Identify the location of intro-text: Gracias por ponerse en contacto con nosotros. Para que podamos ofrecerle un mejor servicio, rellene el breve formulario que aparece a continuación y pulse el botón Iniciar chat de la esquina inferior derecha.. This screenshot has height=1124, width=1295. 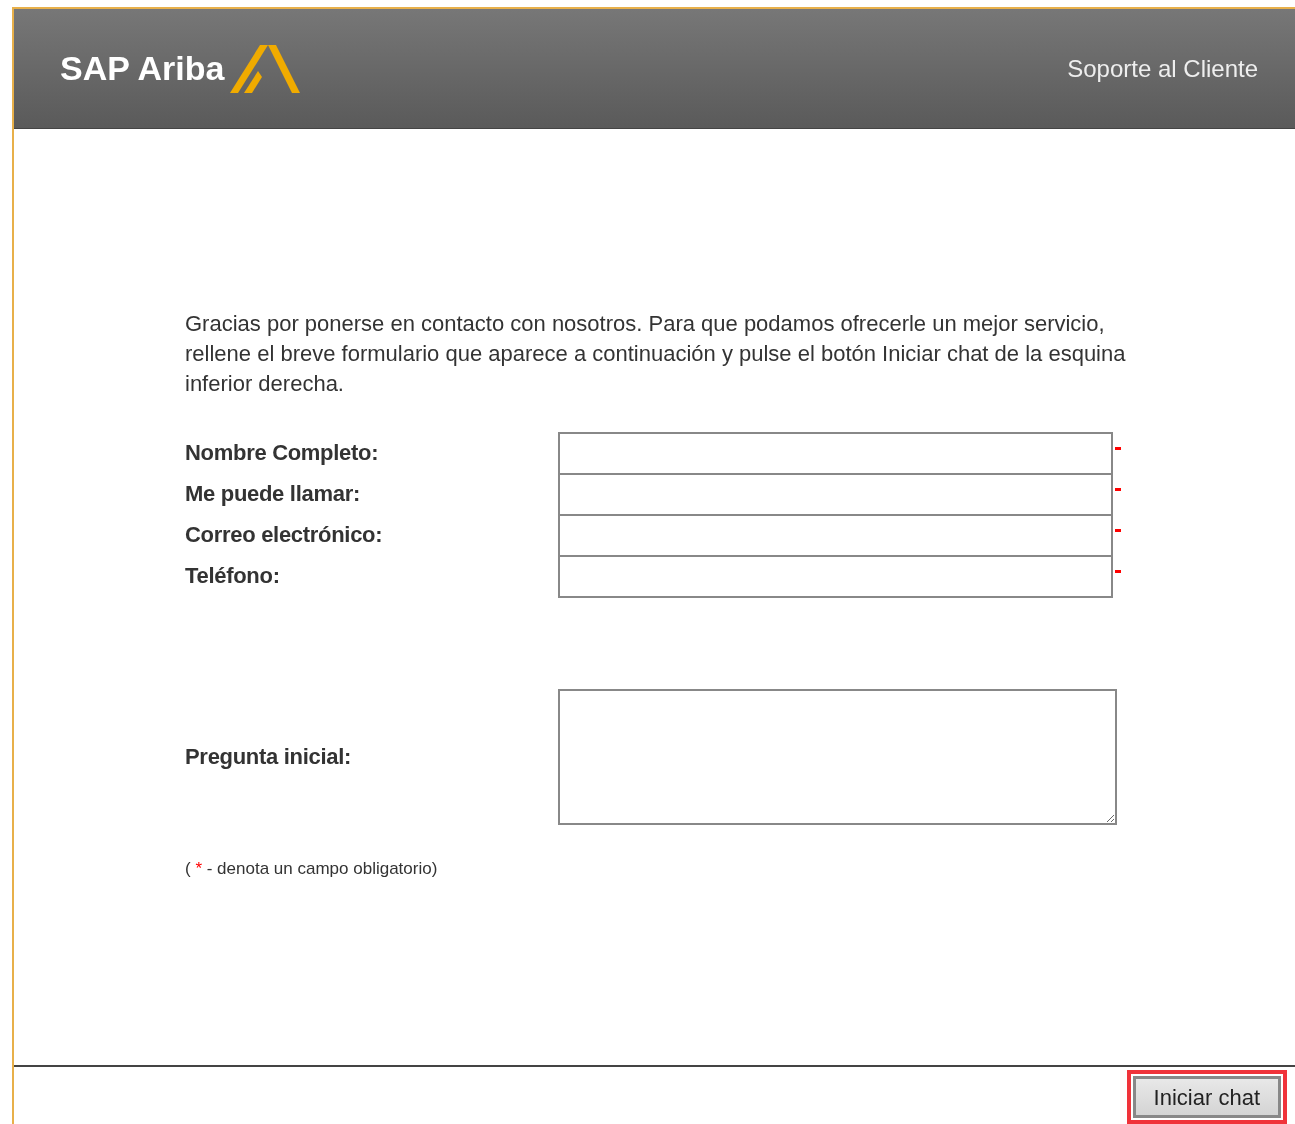
(656, 354).